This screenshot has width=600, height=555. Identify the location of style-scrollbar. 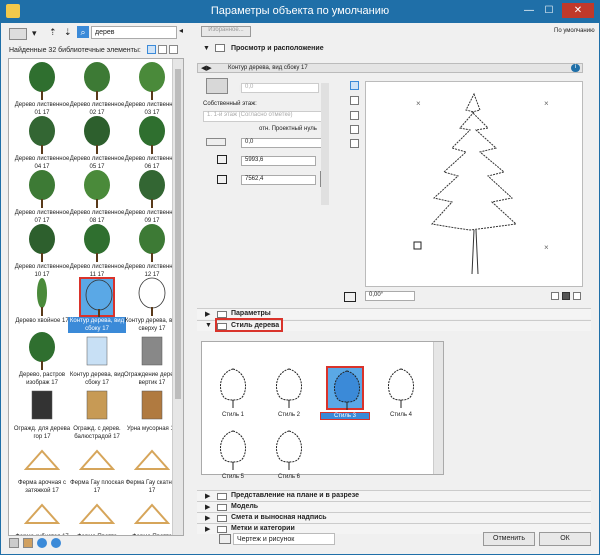
(438, 408).